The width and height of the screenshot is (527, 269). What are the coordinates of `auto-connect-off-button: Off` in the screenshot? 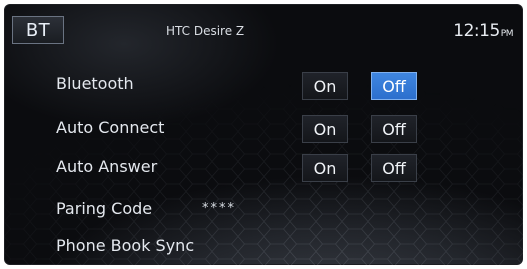 It's located at (394, 129).